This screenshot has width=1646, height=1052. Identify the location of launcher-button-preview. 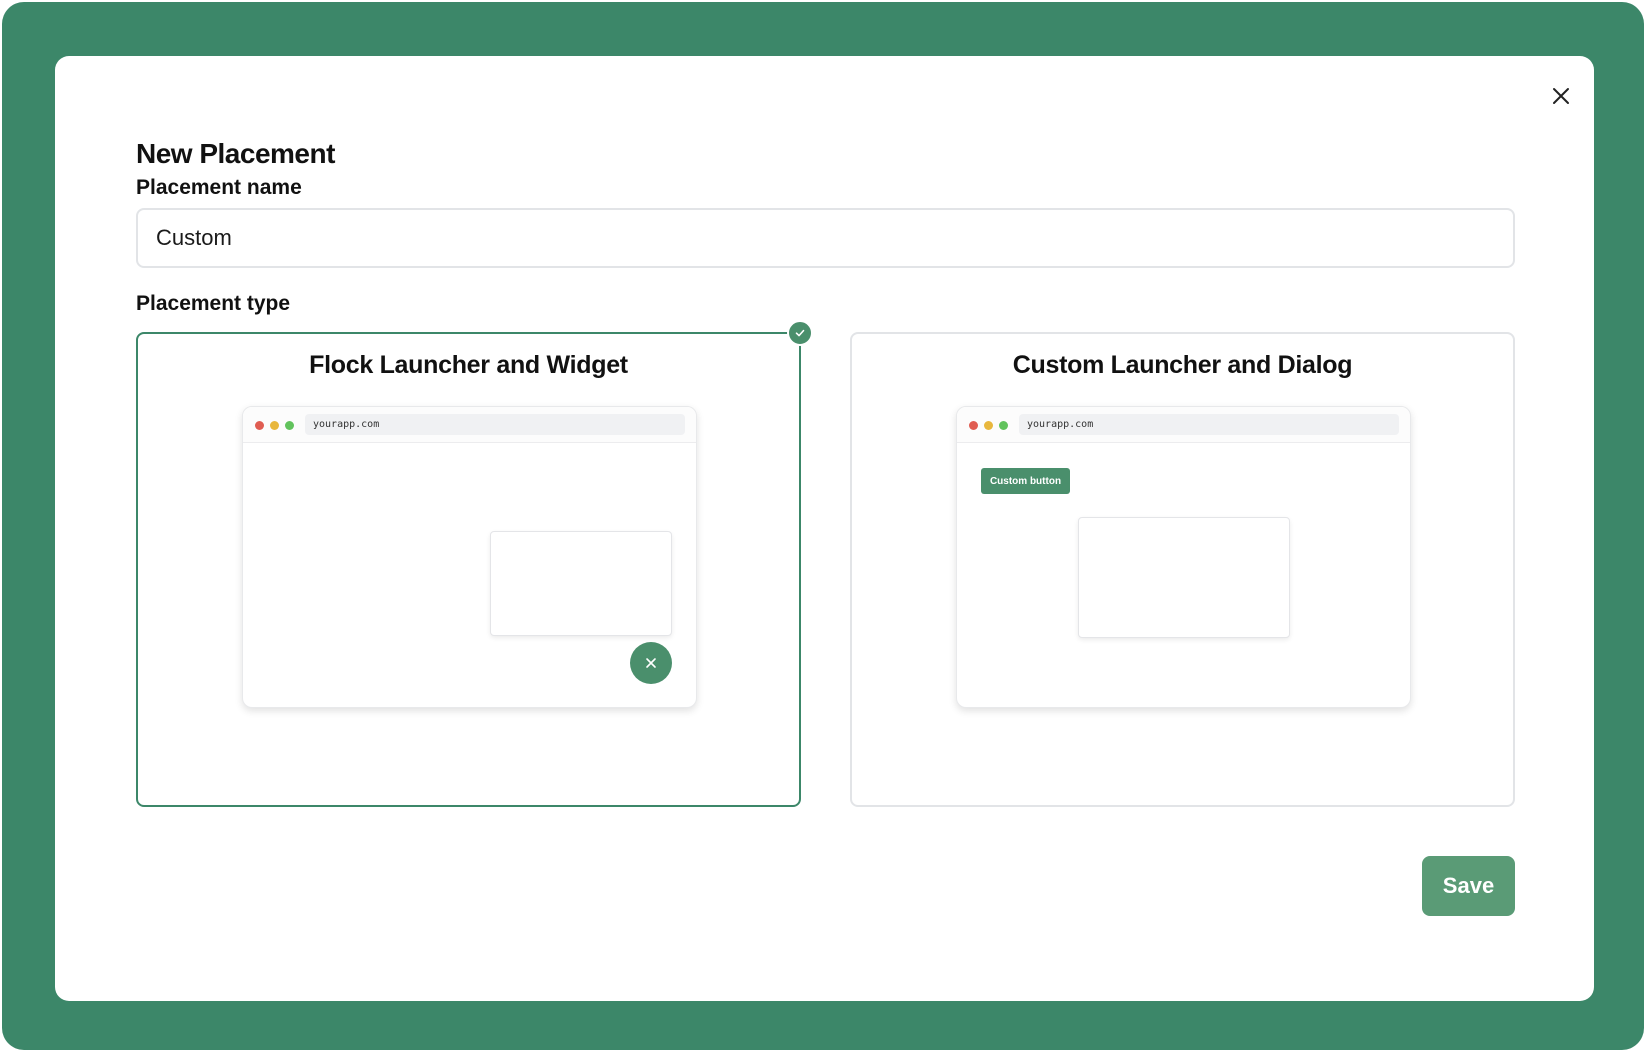
(651, 663).